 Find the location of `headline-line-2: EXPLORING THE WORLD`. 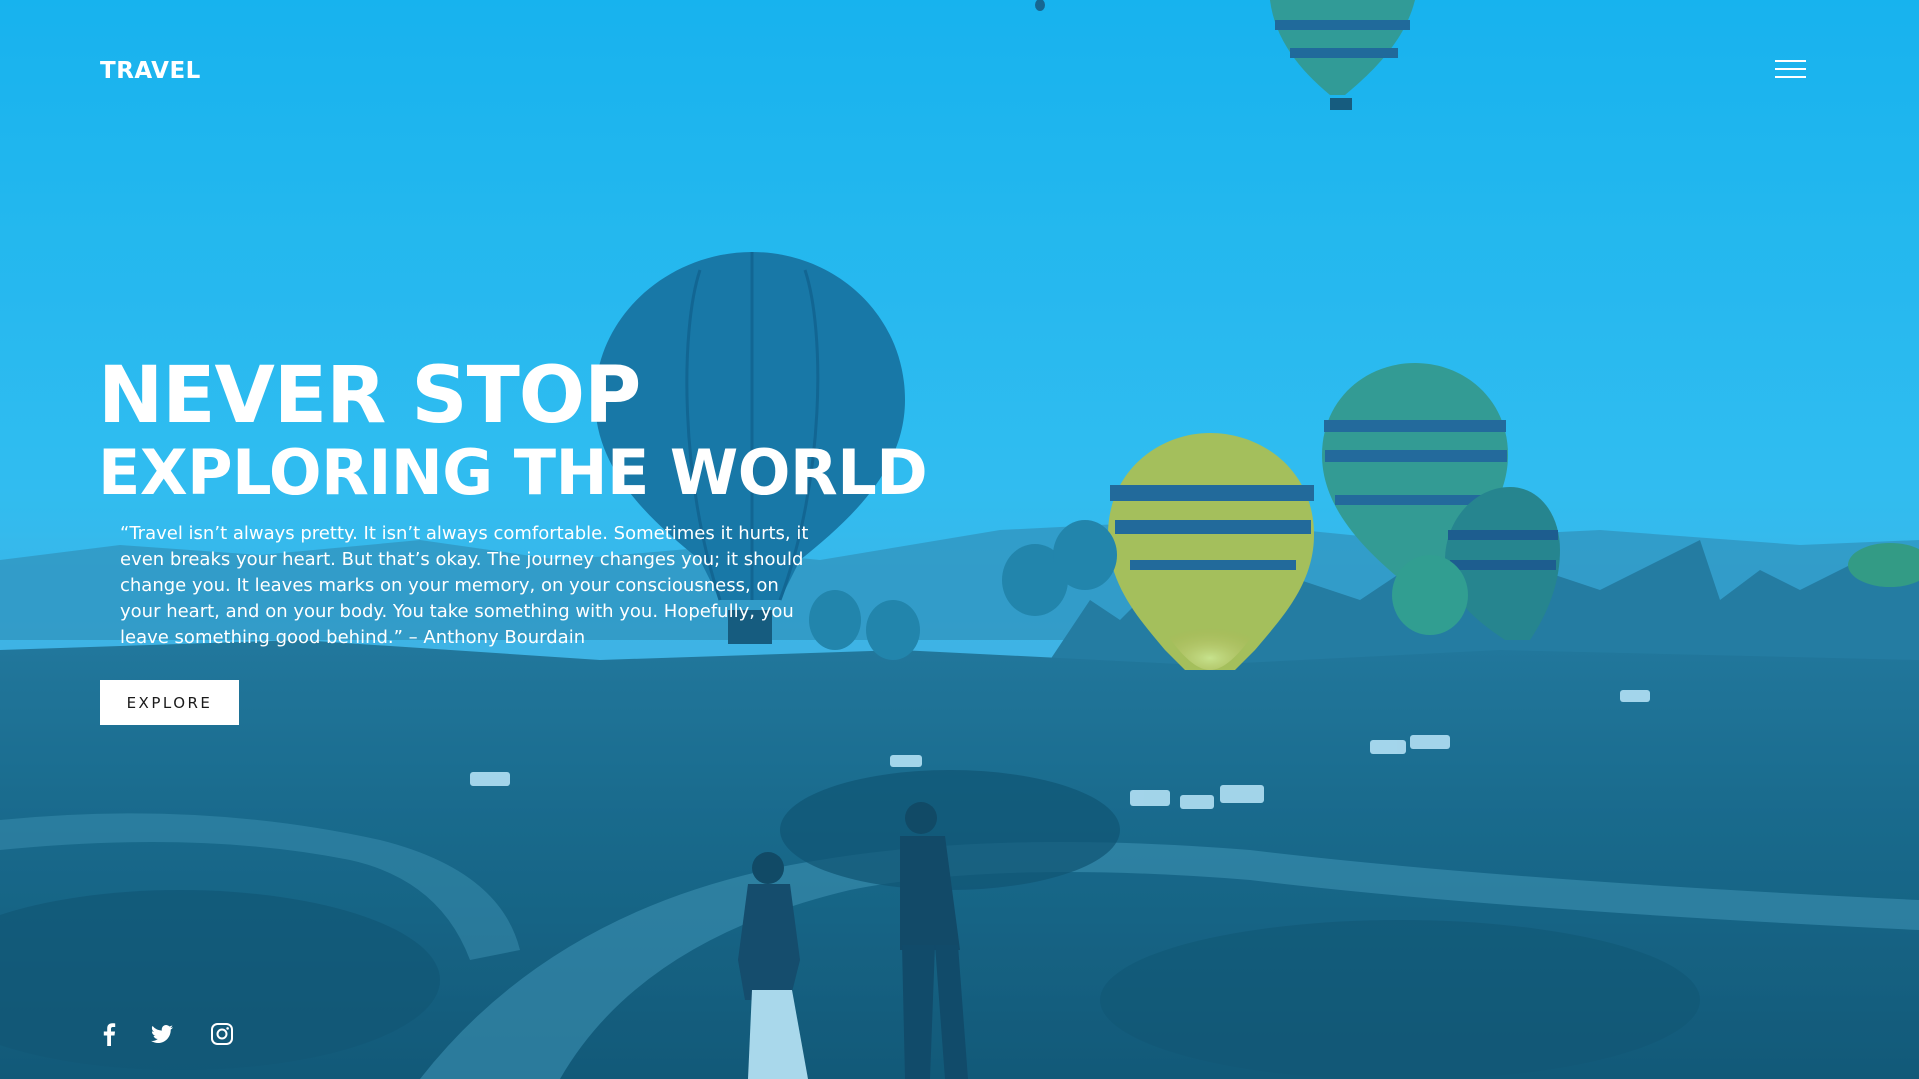

headline-line-2: EXPLORING THE WORLD is located at coordinates (513, 472).